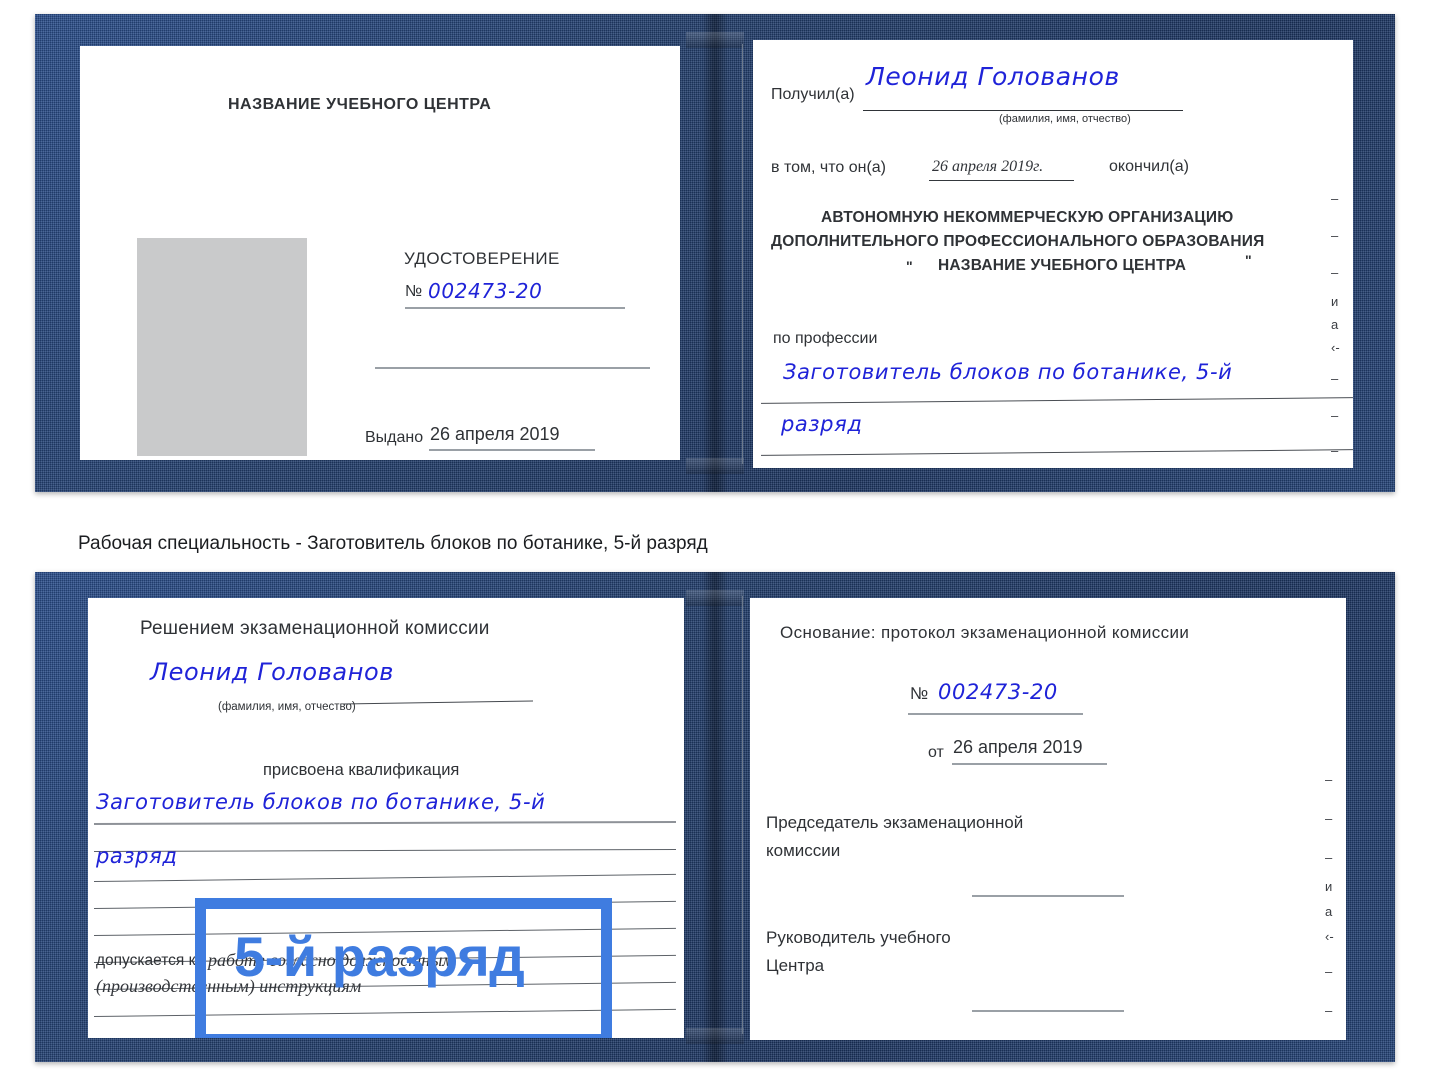 The width and height of the screenshot is (1448, 1085). Describe the element at coordinates (482, 258) in the screenshot. I see `document-type-label: УДОСТОВЕРЕНИЕ` at that location.